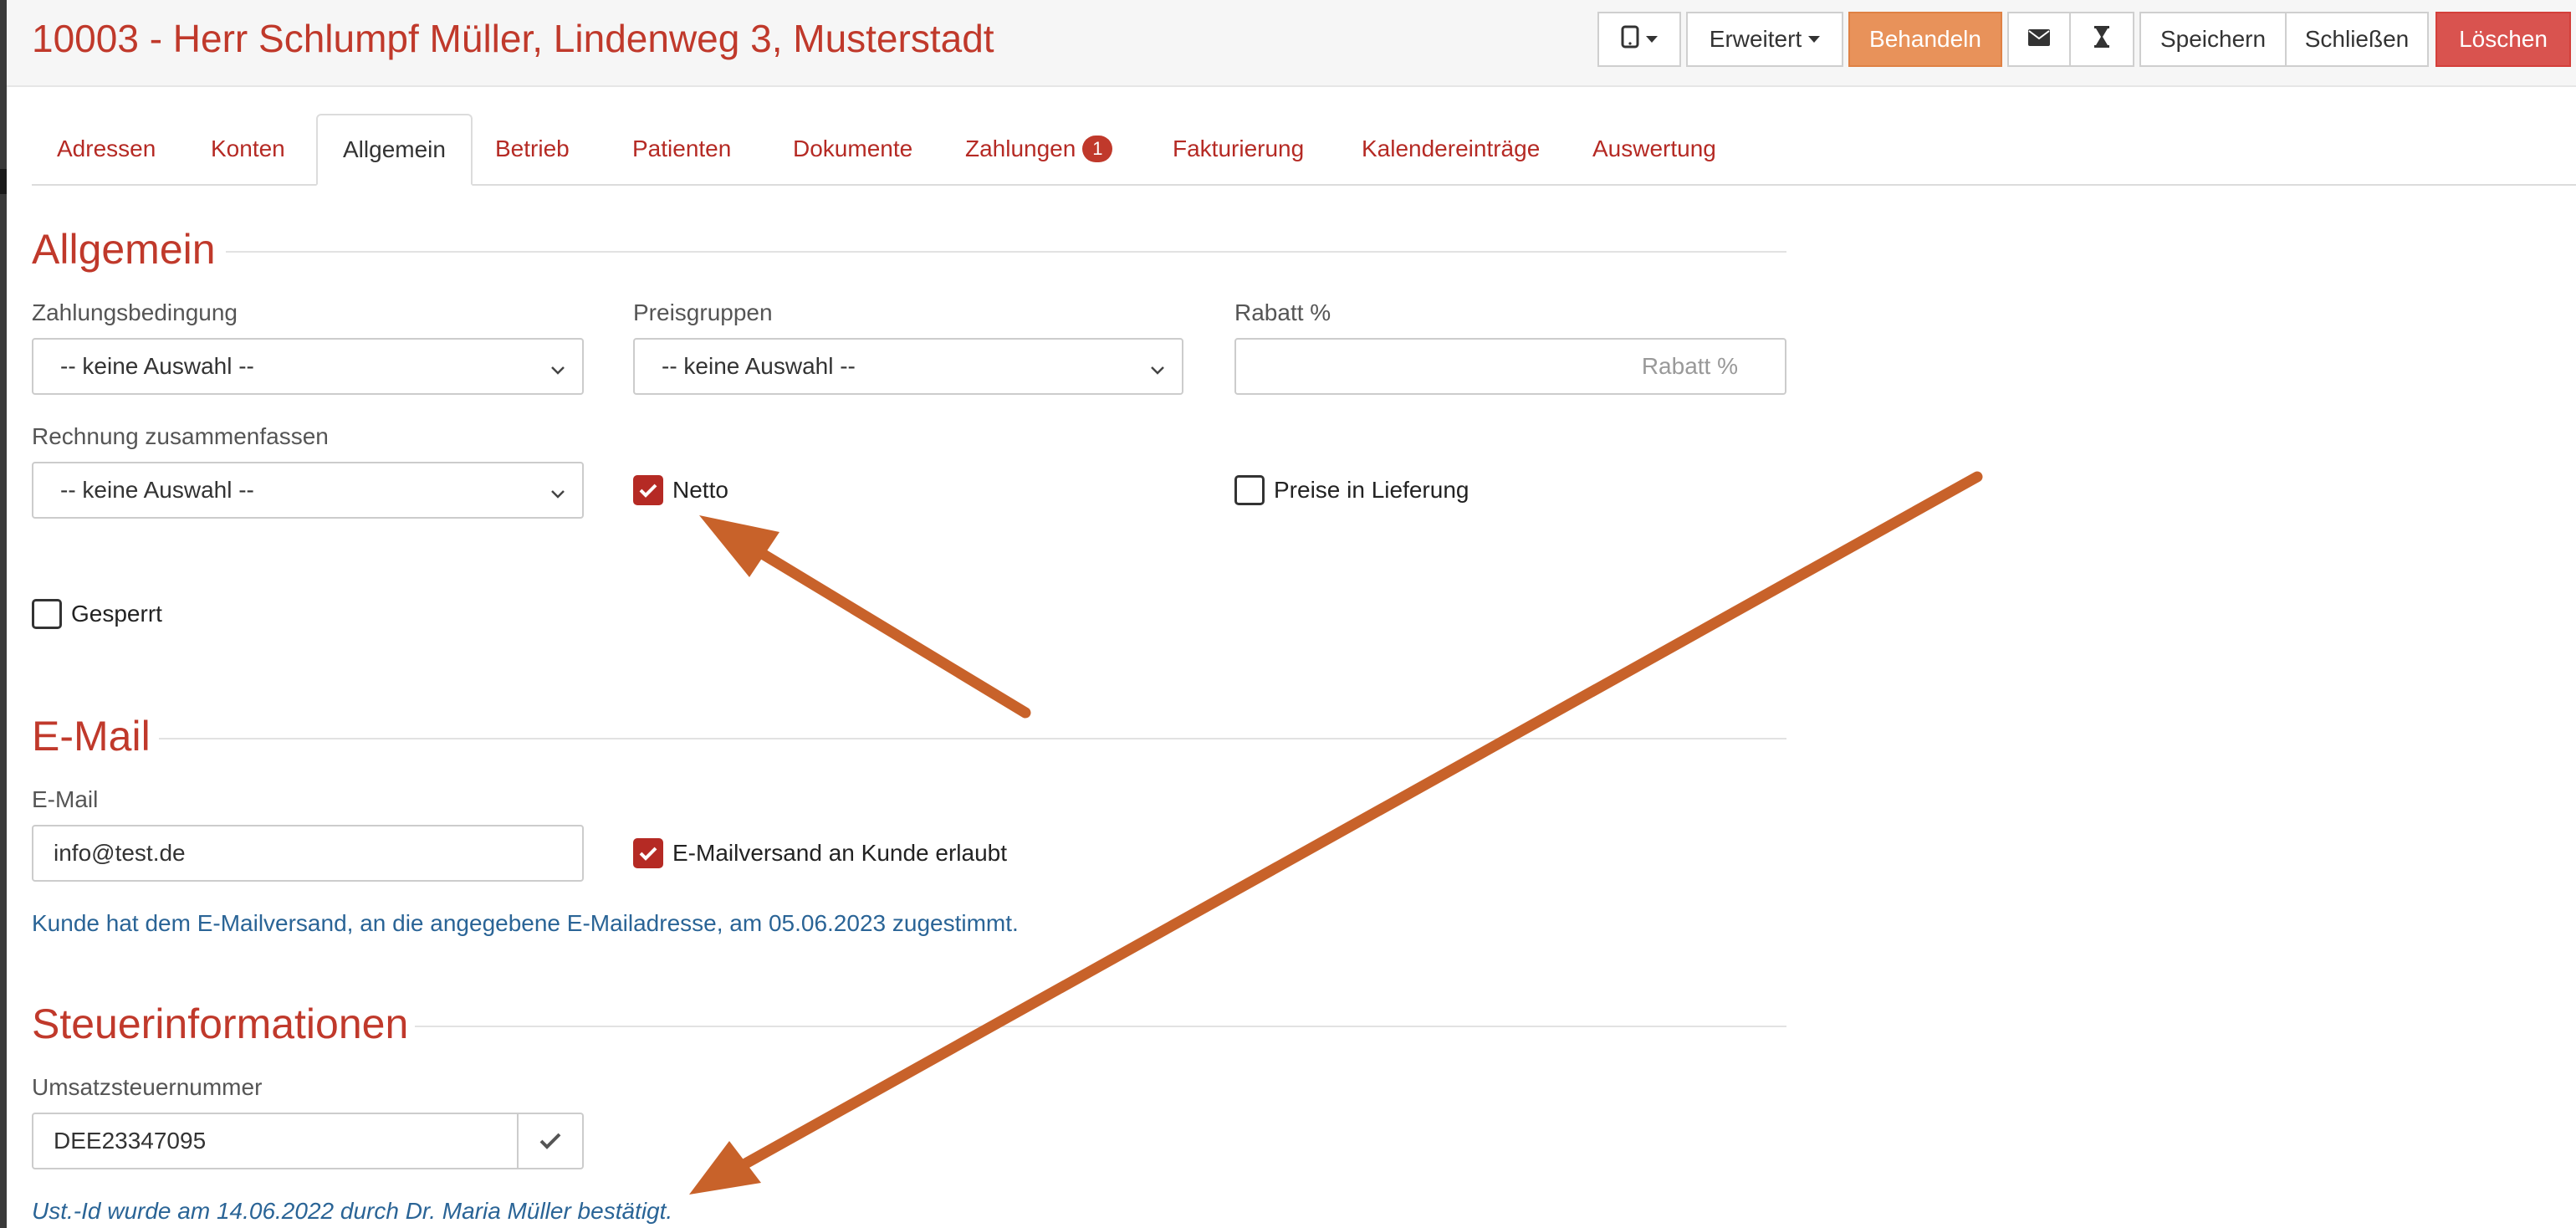 The height and width of the screenshot is (1228, 2576). What do you see at coordinates (1654, 149) in the screenshot?
I see `tab-auswertung: Auswertung` at bounding box center [1654, 149].